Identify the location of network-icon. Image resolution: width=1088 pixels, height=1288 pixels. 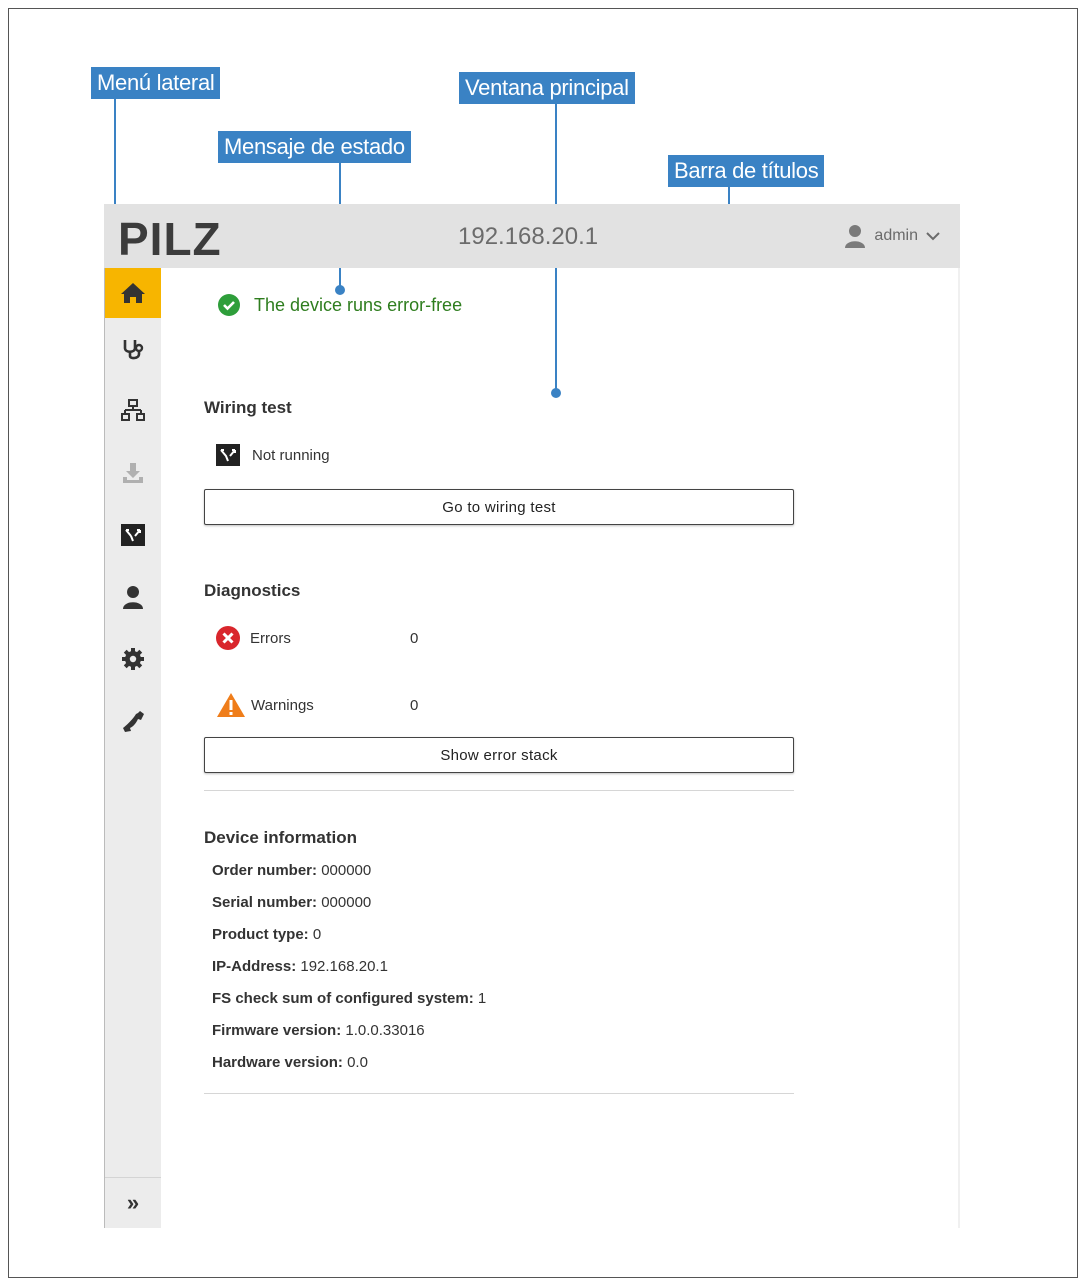
(133, 410).